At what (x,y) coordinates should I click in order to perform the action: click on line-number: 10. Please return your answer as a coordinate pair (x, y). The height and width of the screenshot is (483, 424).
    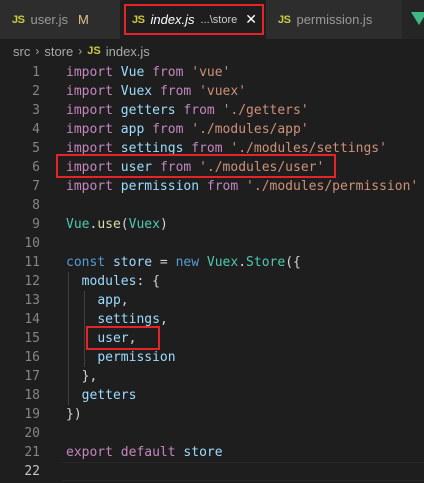
    Looking at the image, I should click on (32, 243).